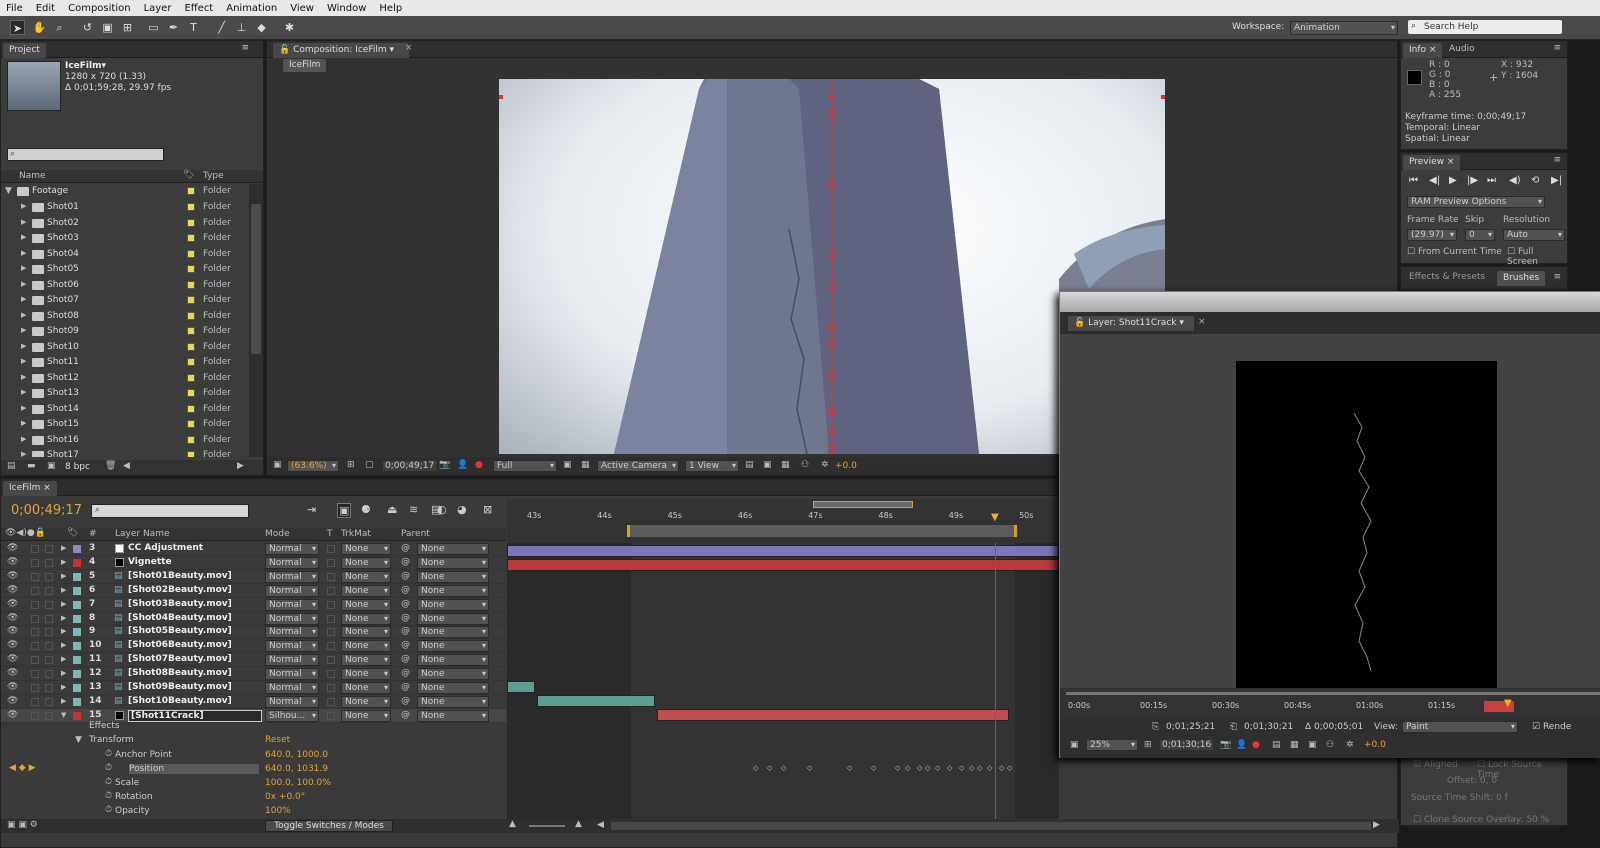 The width and height of the screenshot is (1600, 848). What do you see at coordinates (1551, 727) in the screenshot?
I see `render-checkbox: ☑ Rende` at bounding box center [1551, 727].